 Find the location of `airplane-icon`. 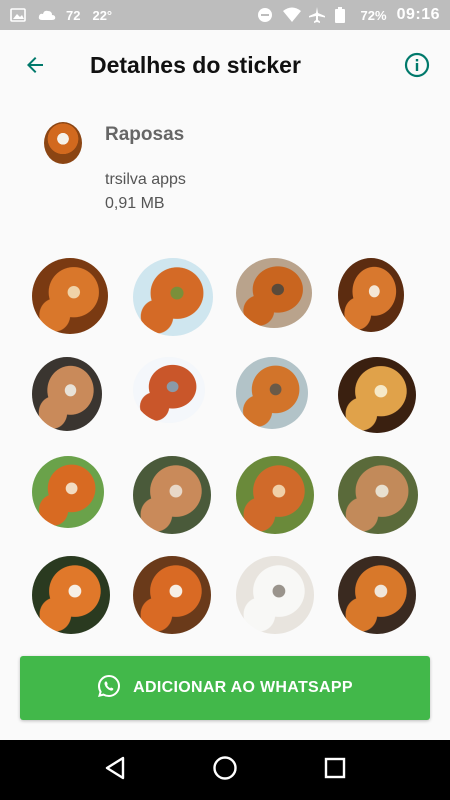

airplane-icon is located at coordinates (316, 15).